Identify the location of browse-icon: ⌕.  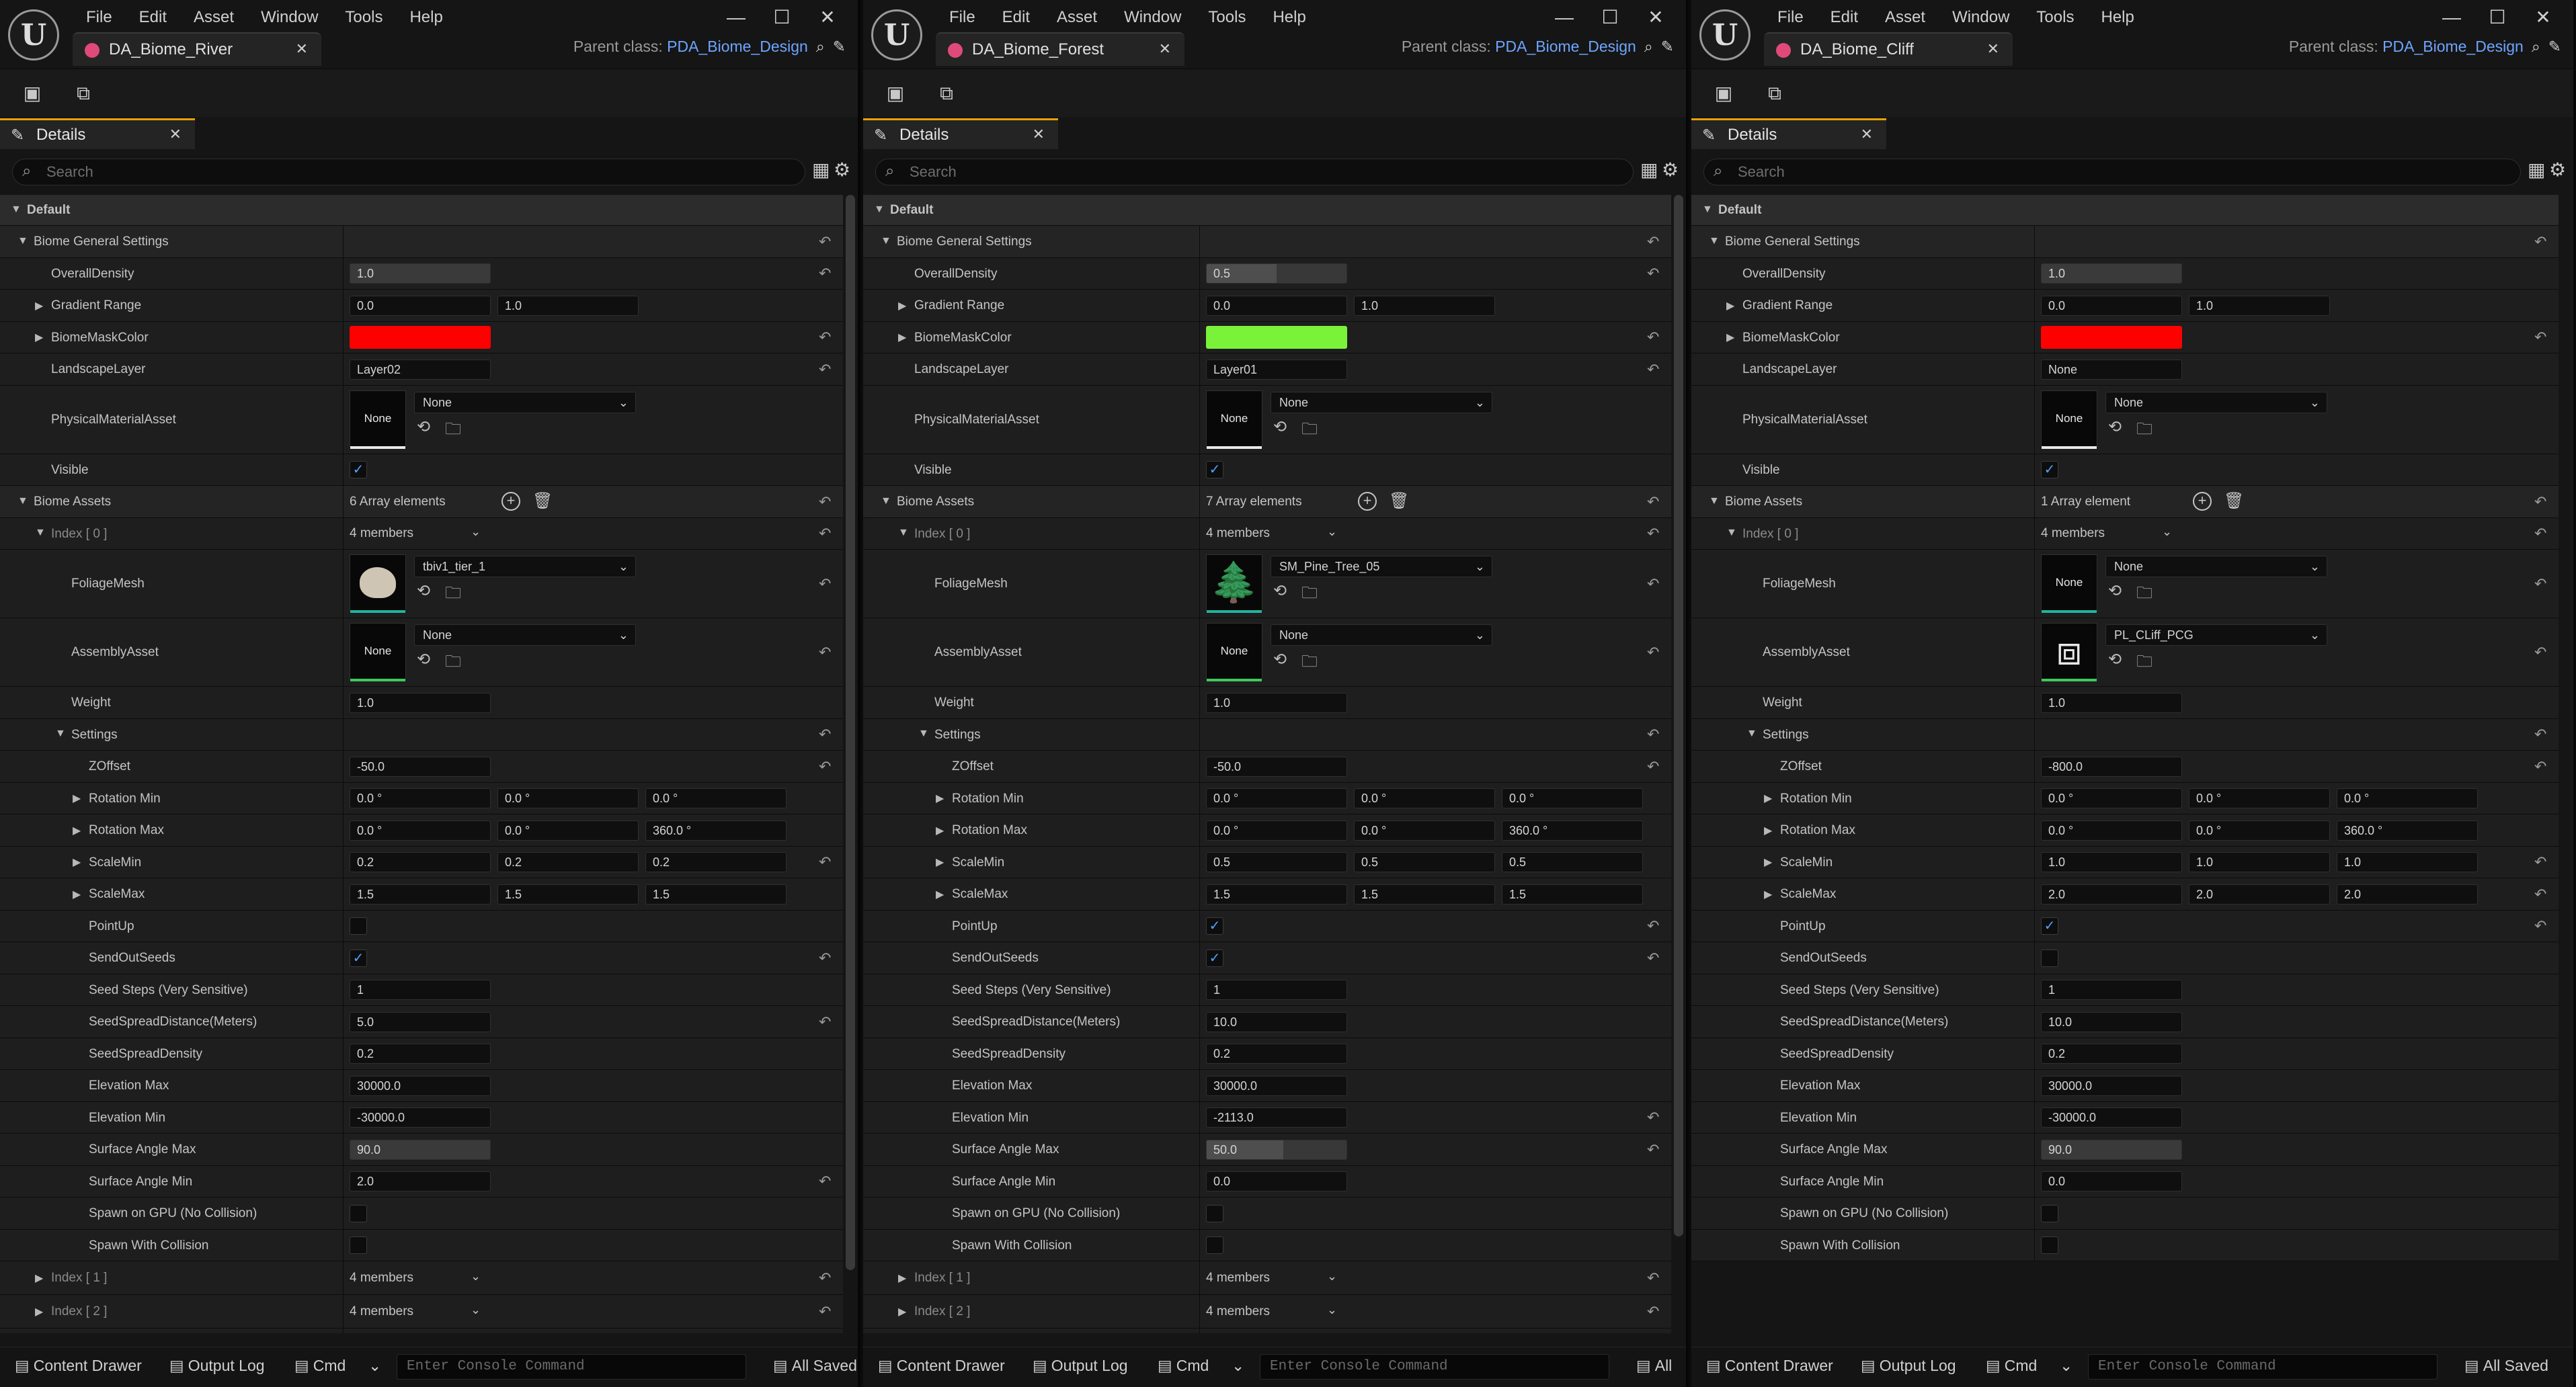
(820, 46).